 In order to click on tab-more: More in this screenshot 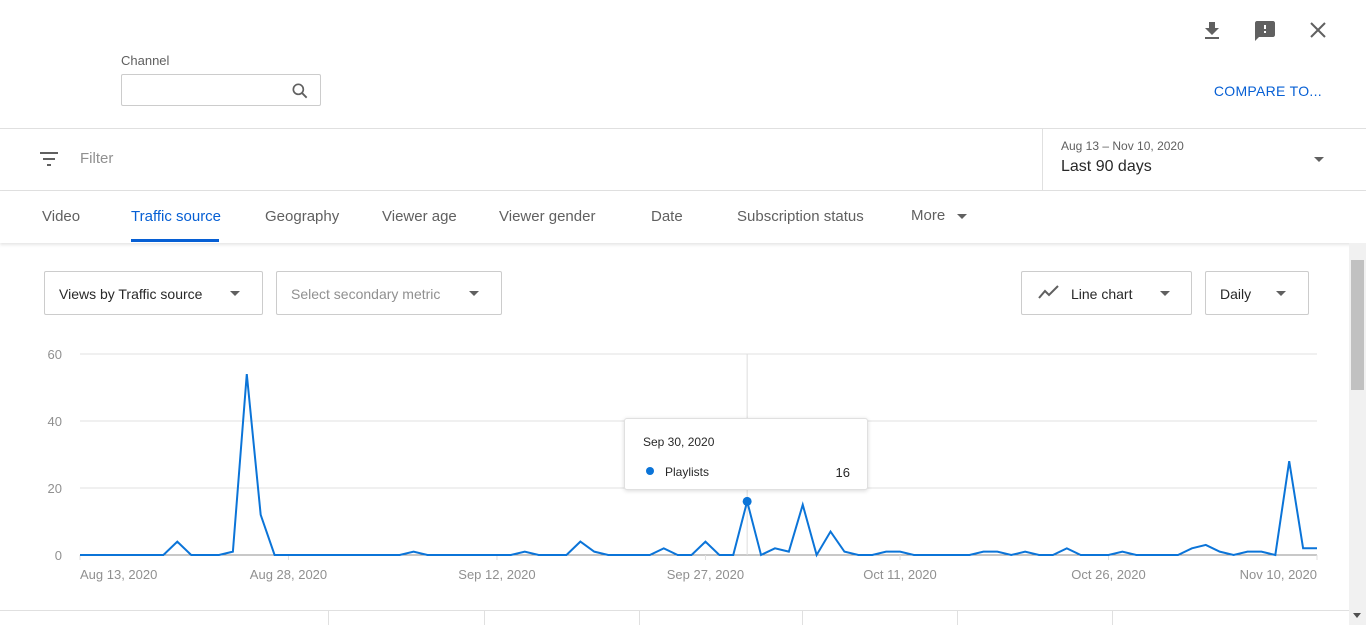, I will do `click(928, 215)`.